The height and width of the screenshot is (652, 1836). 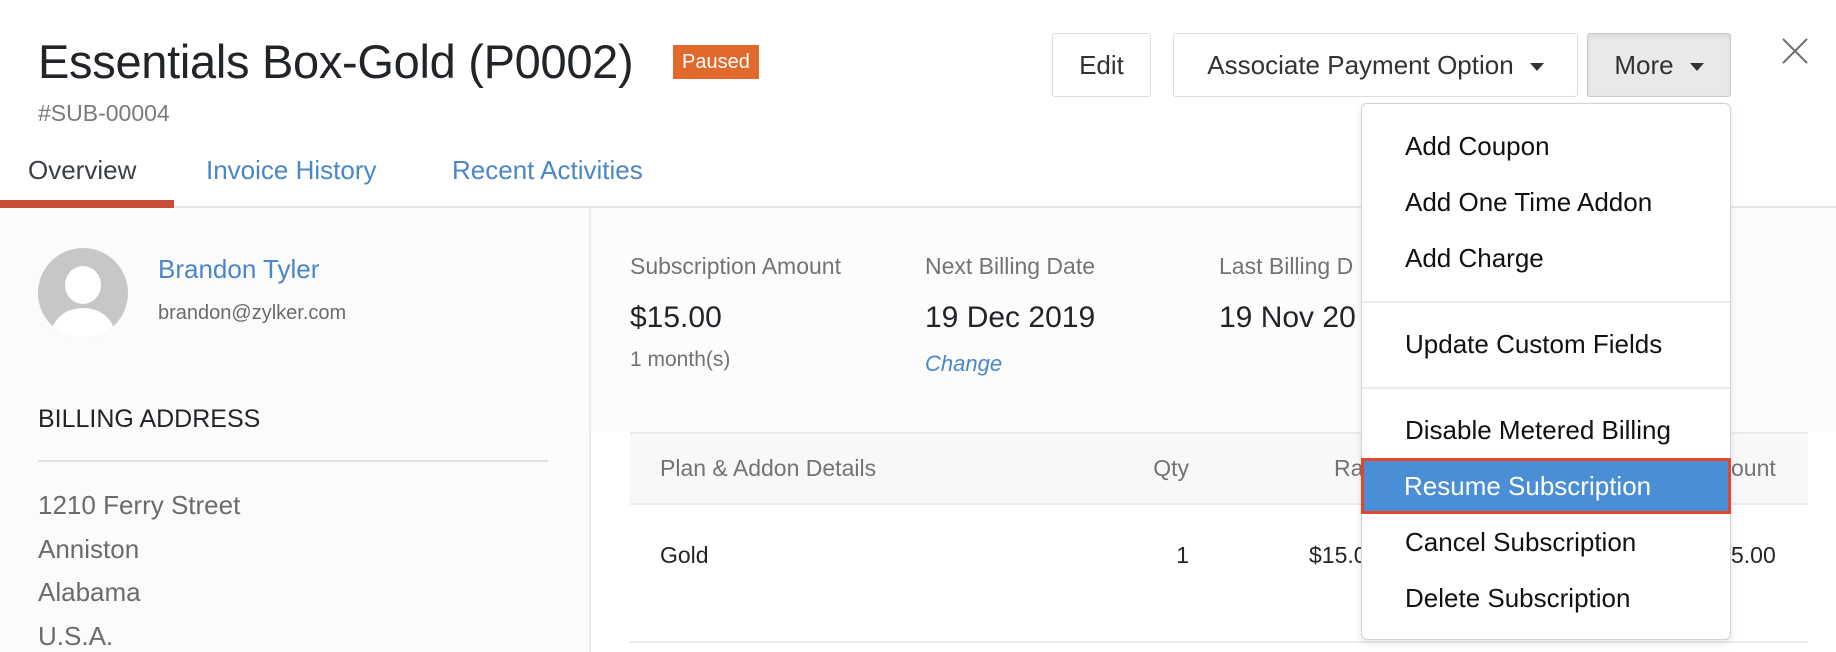 What do you see at coordinates (1644, 64) in the screenshot?
I see `more-button-label: More` at bounding box center [1644, 64].